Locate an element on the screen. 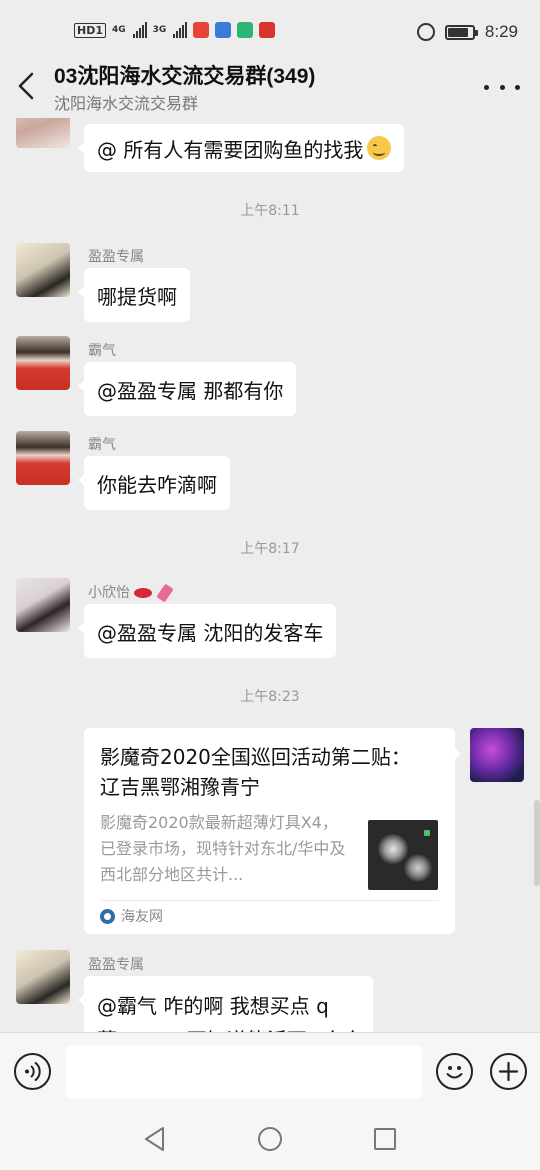  status-right: 8:29 is located at coordinates (467, 32).